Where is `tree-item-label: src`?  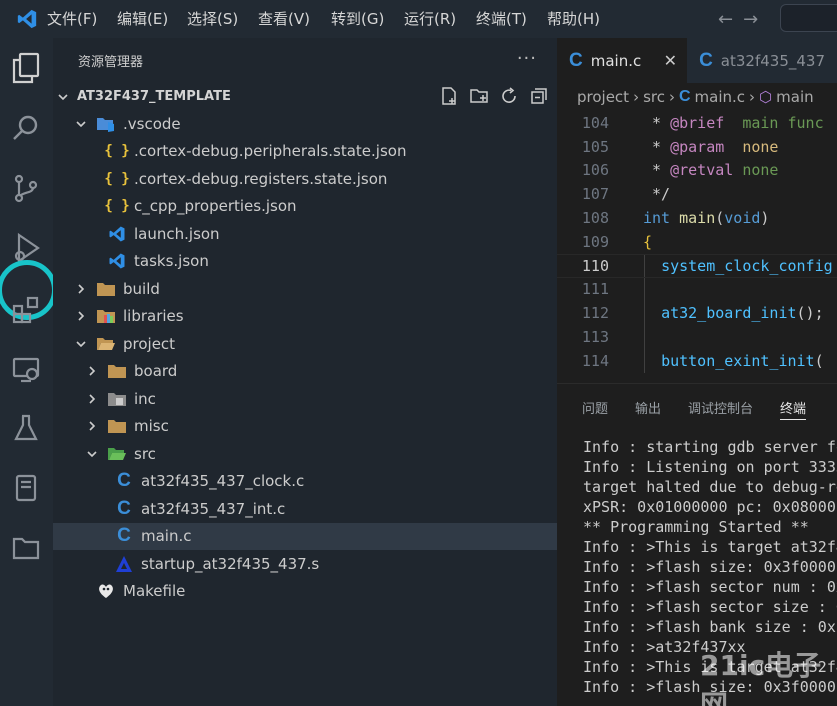 tree-item-label: src is located at coordinates (145, 453).